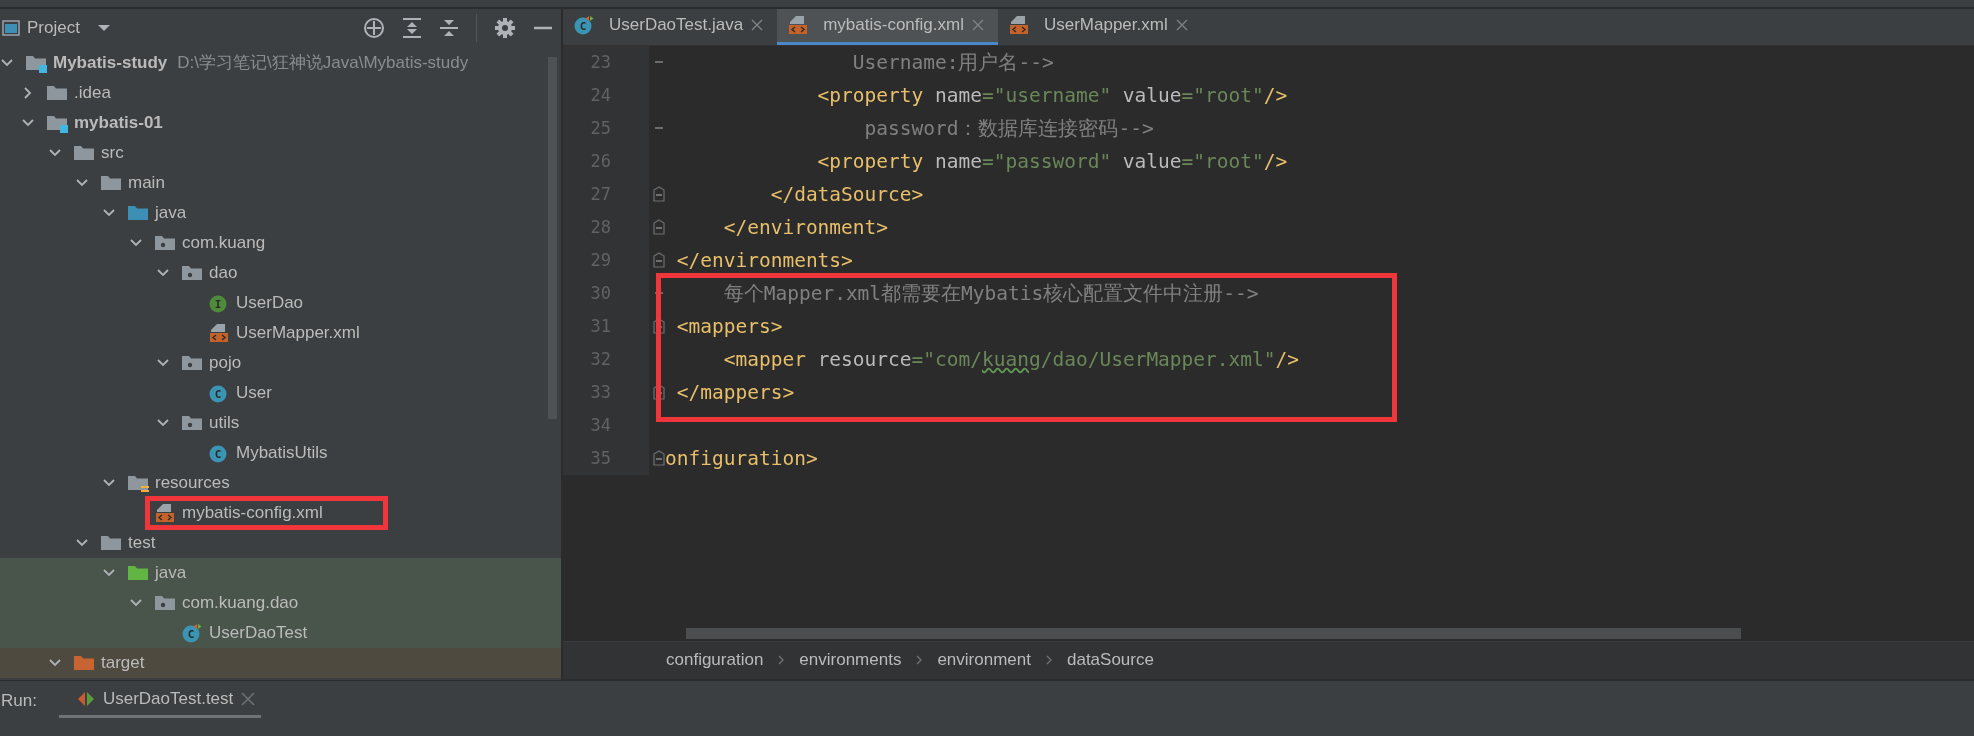  I want to click on tree-item-label: test, so click(142, 542).